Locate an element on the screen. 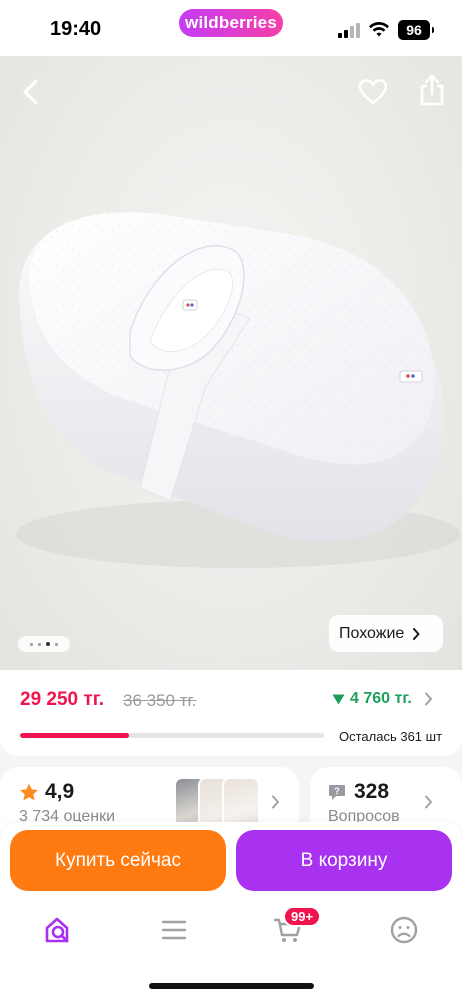  back-button is located at coordinates (30, 92).